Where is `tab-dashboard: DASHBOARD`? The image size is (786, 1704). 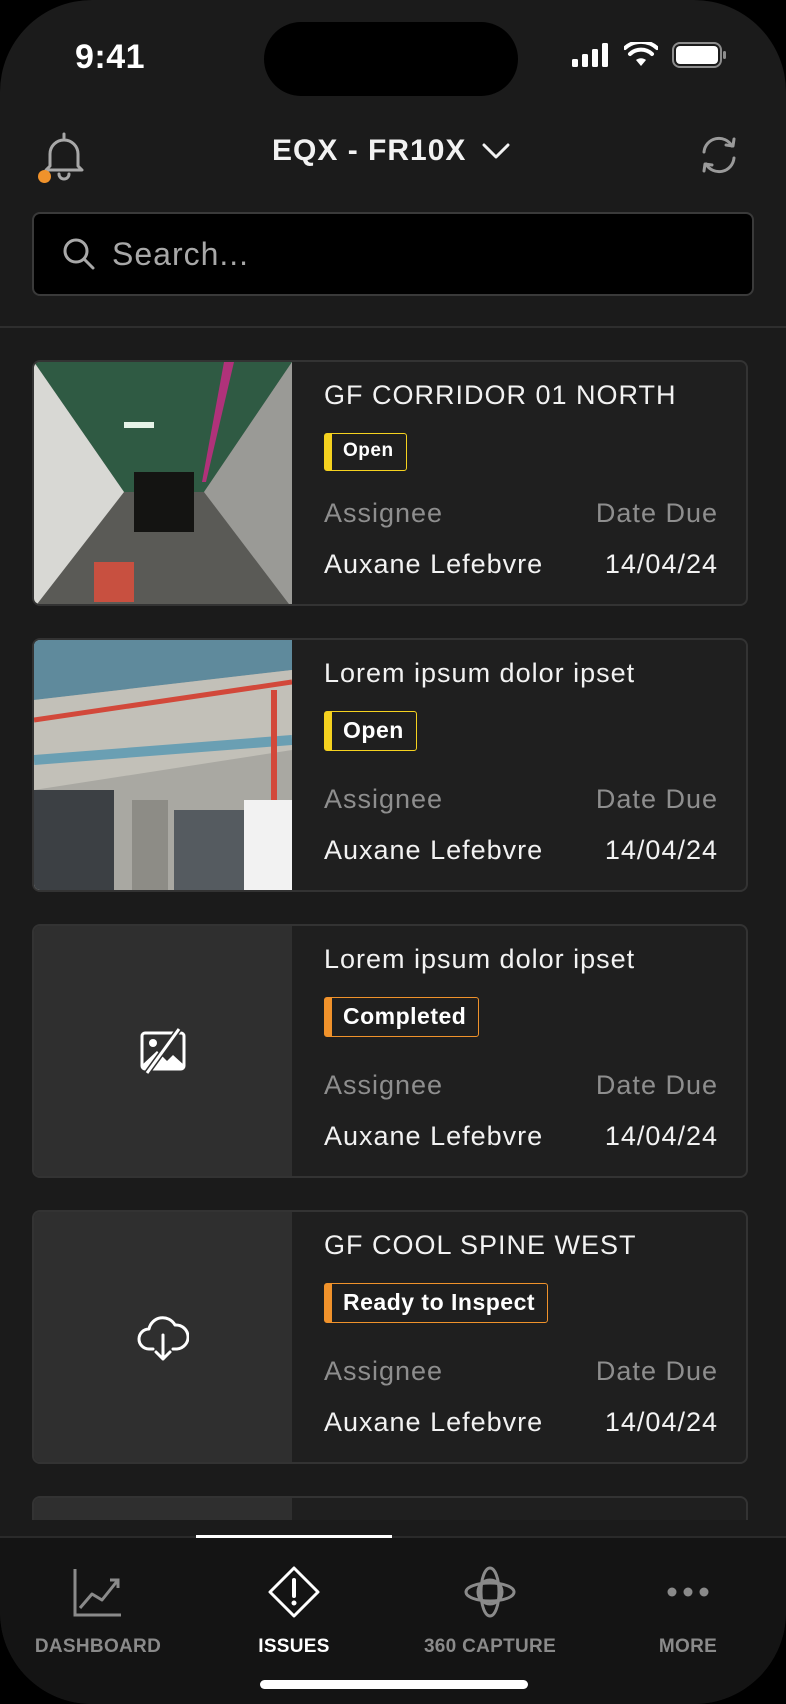 tab-dashboard: DASHBOARD is located at coordinates (98, 1610).